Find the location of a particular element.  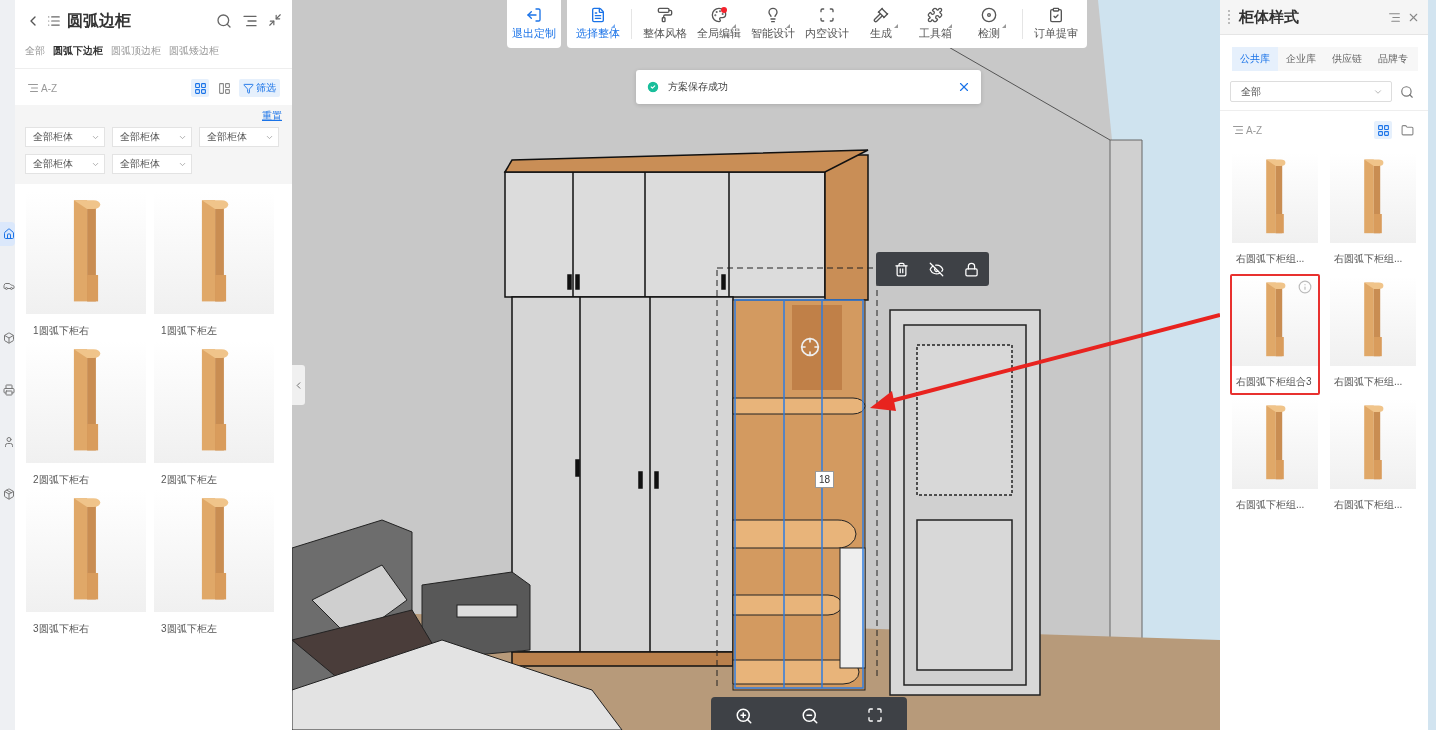

folder-icon is located at coordinates (1407, 130).